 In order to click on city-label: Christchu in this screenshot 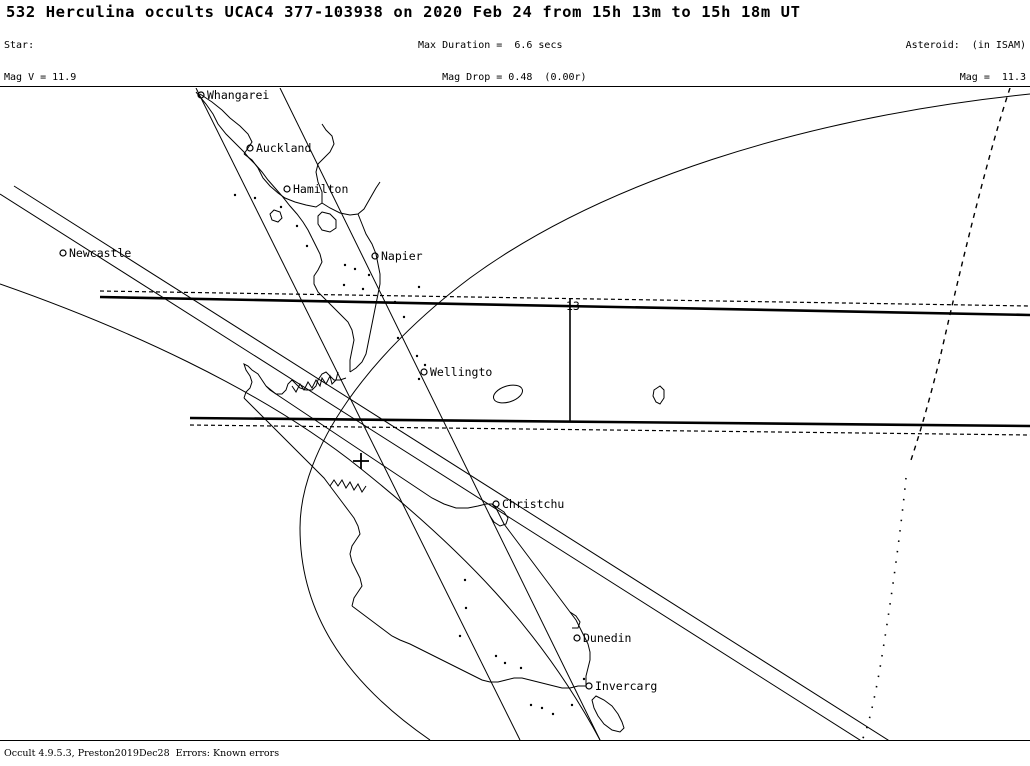, I will do `click(533, 504)`.